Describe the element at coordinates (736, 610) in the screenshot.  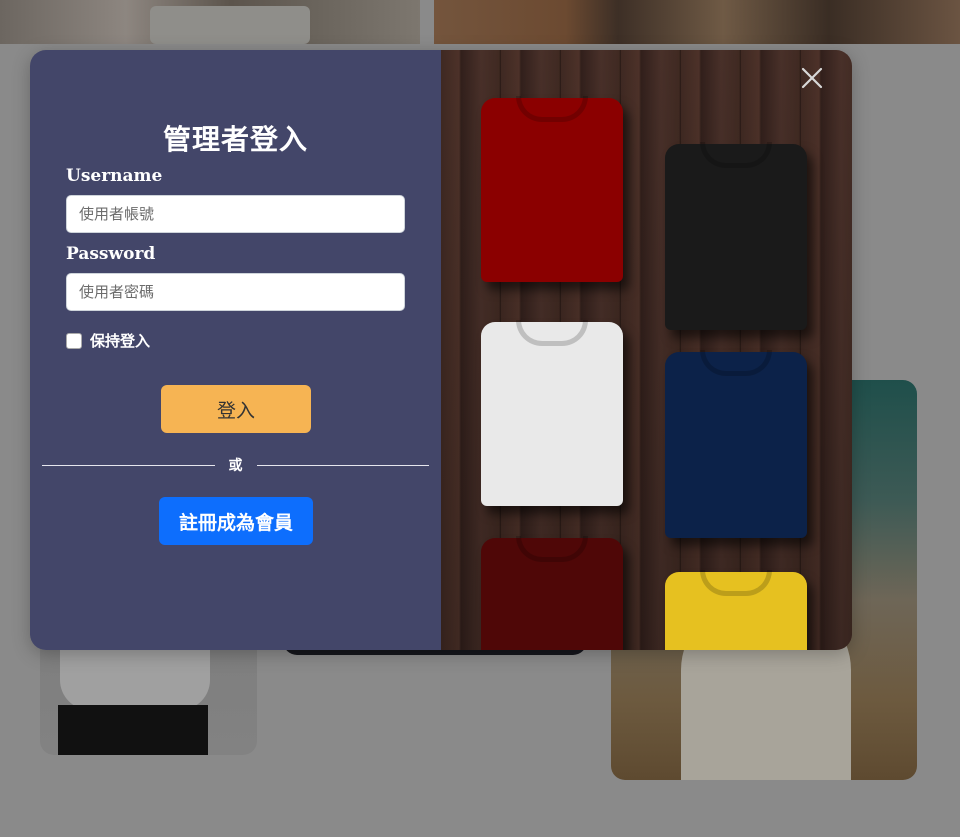
I see `yellow-tshirt` at that location.